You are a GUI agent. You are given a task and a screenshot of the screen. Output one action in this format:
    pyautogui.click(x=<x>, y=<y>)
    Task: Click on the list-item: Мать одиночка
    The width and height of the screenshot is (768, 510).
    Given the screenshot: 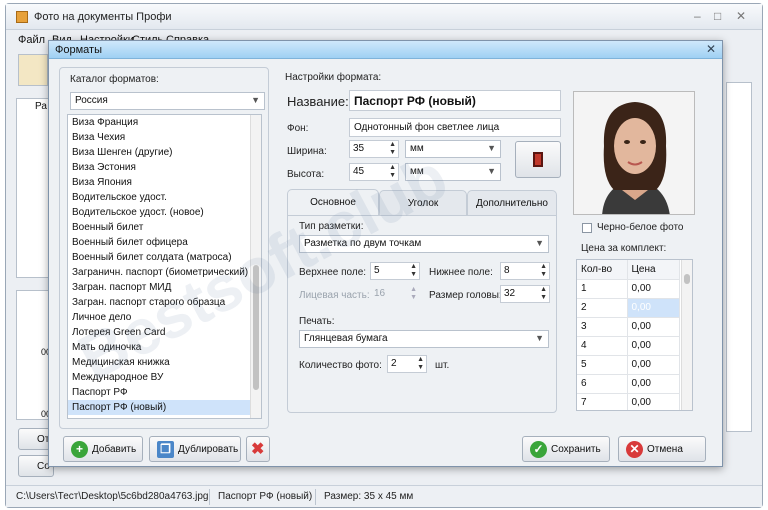 What is the action you would take?
    pyautogui.click(x=164, y=347)
    